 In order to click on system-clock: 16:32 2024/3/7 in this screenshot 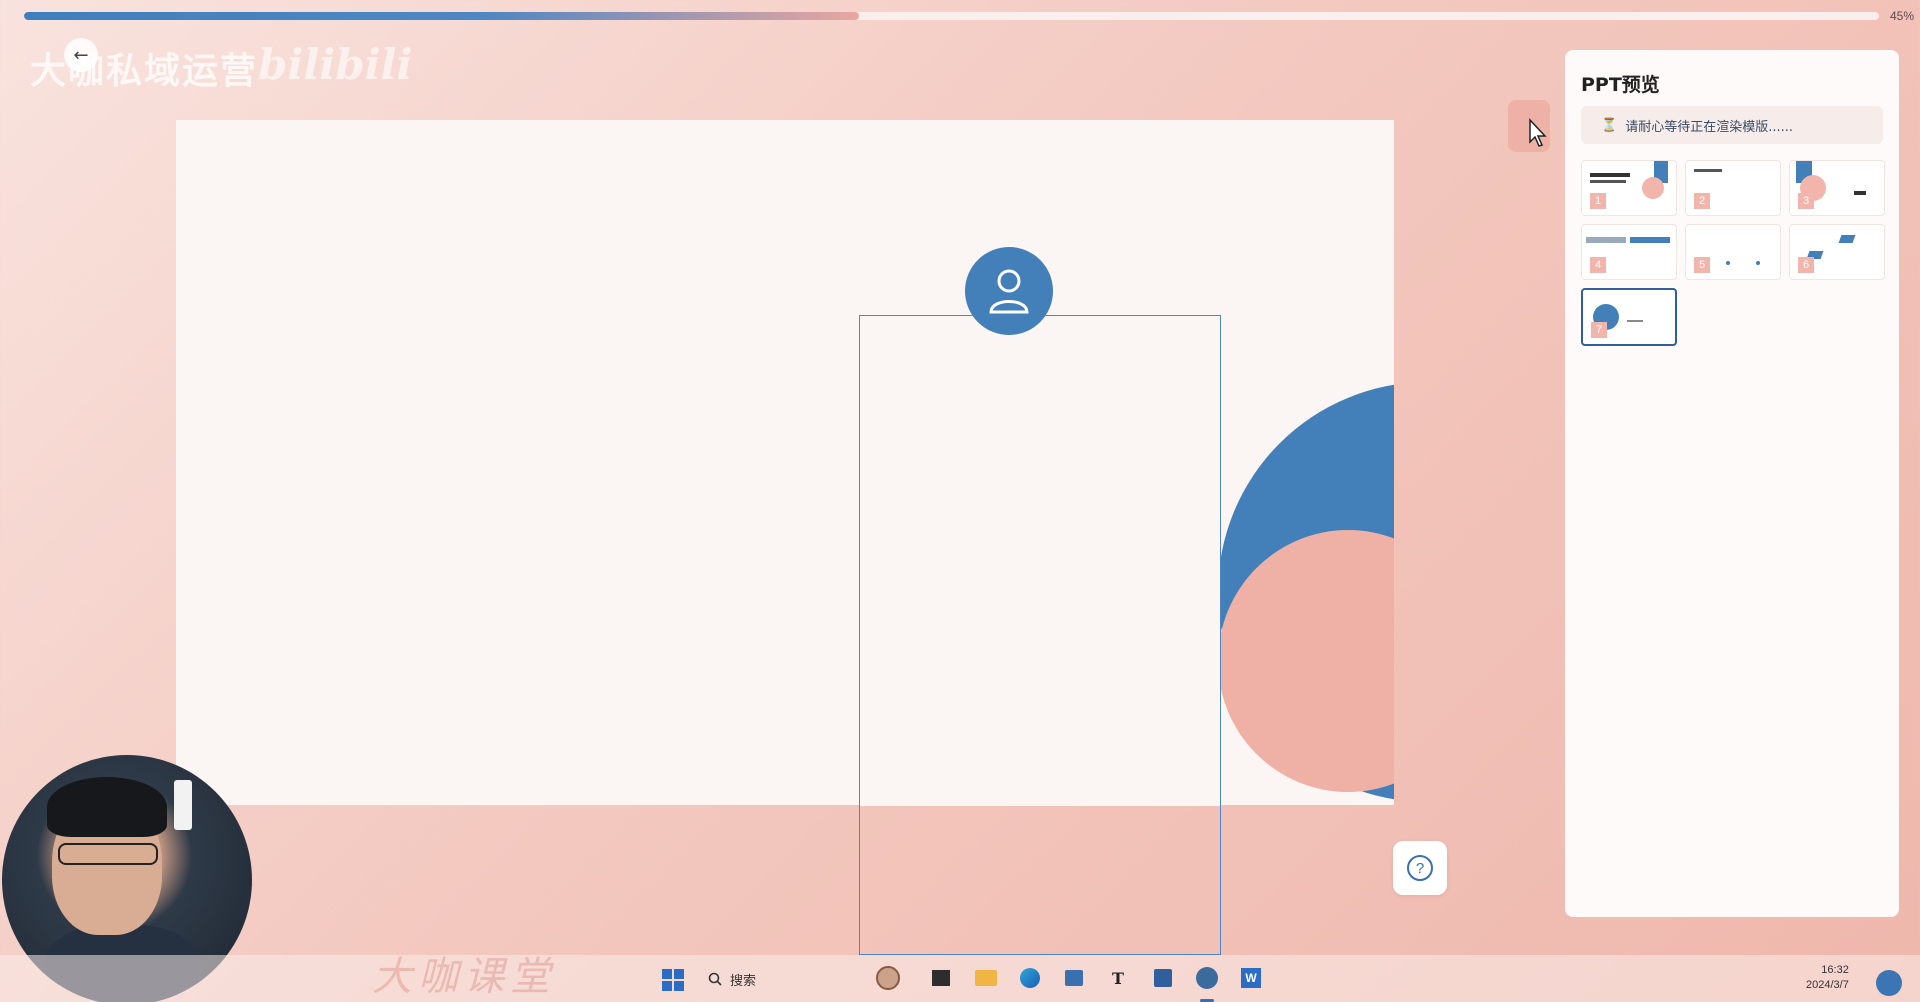, I will do `click(1827, 978)`.